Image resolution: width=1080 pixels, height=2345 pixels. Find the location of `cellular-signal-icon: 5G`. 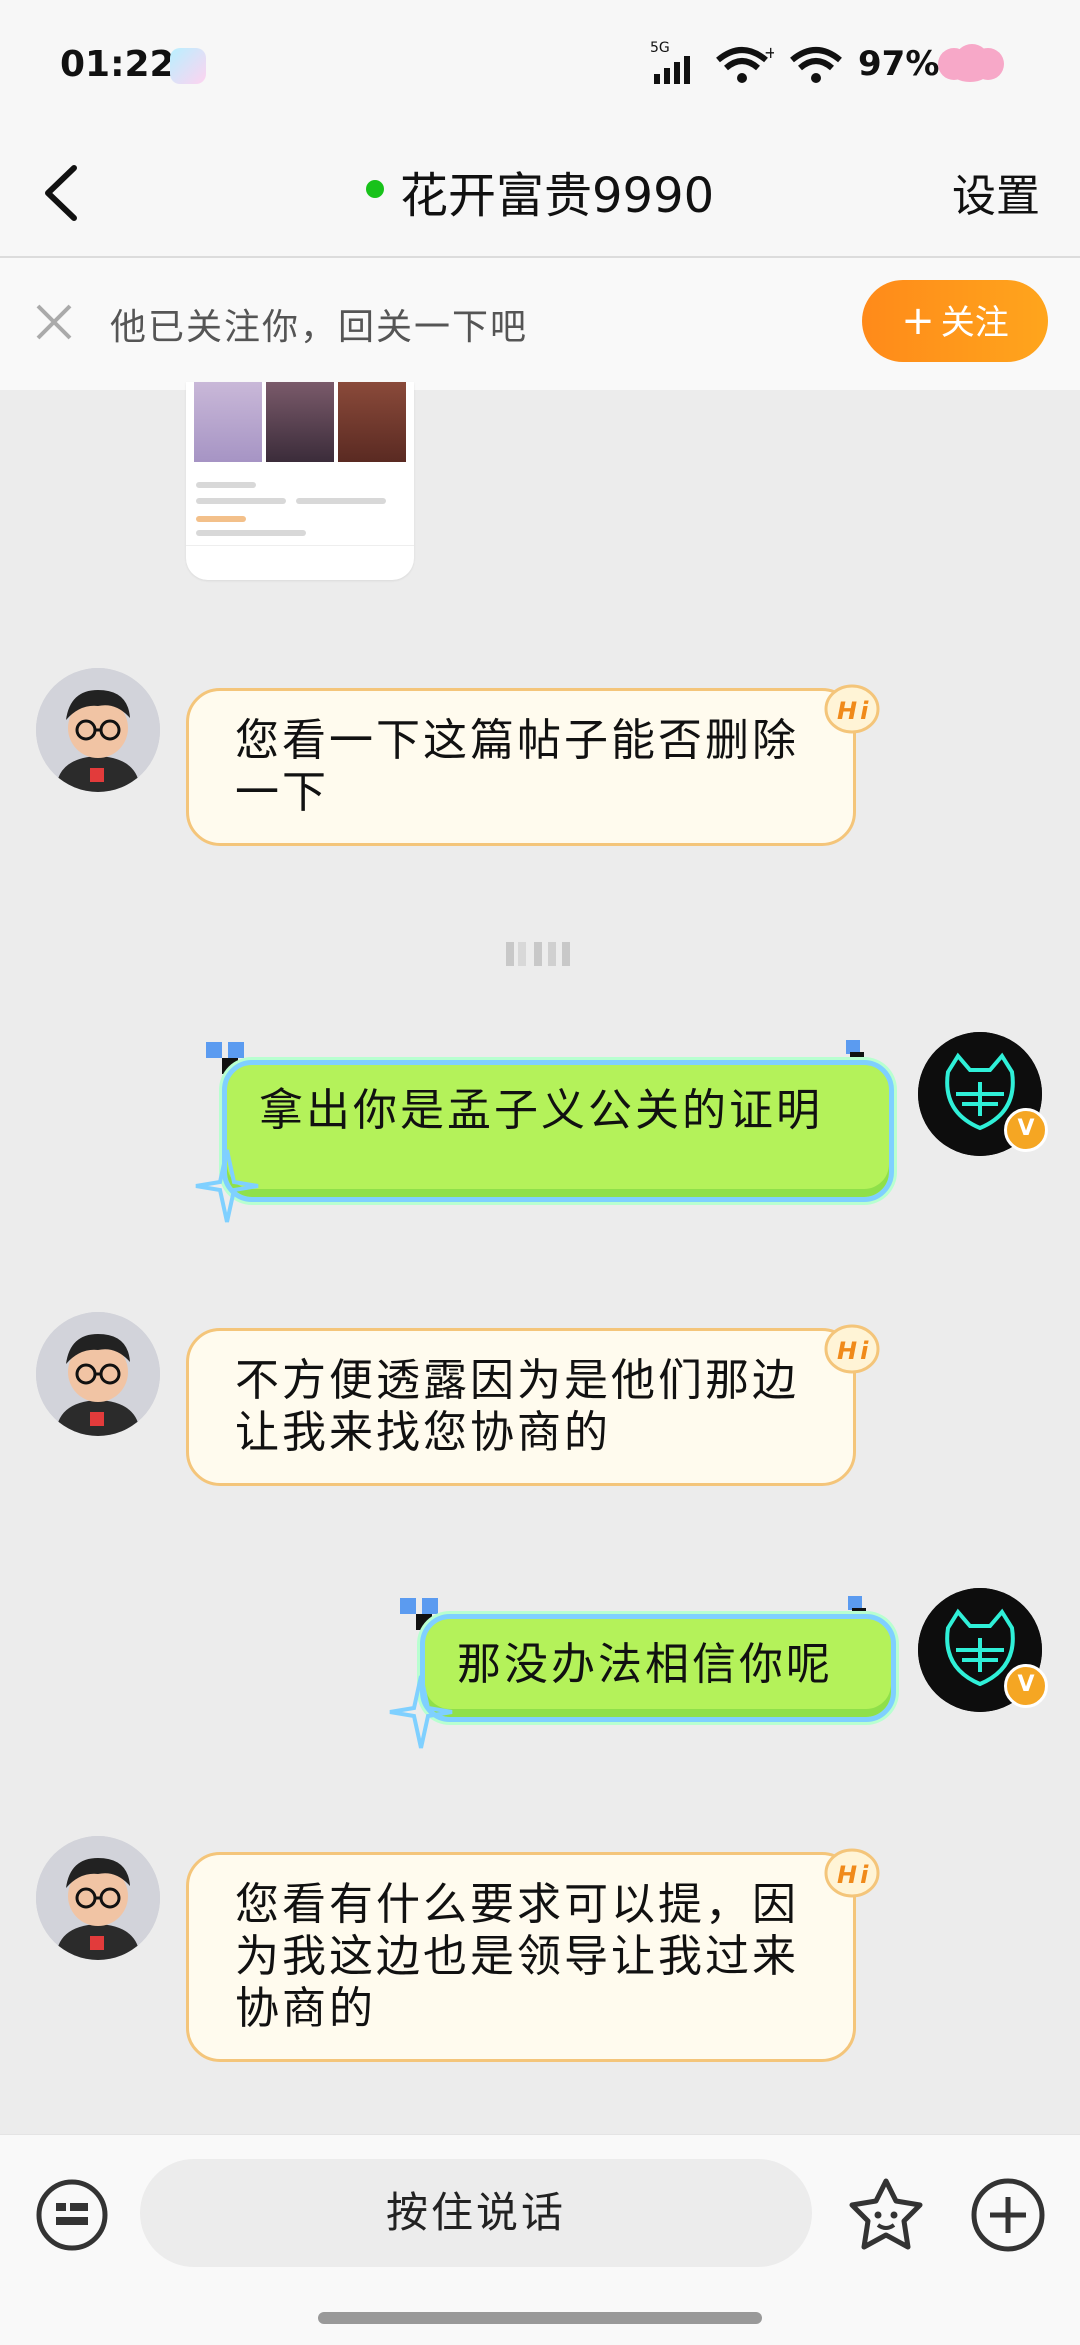

cellular-signal-icon: 5G is located at coordinates (677, 63).